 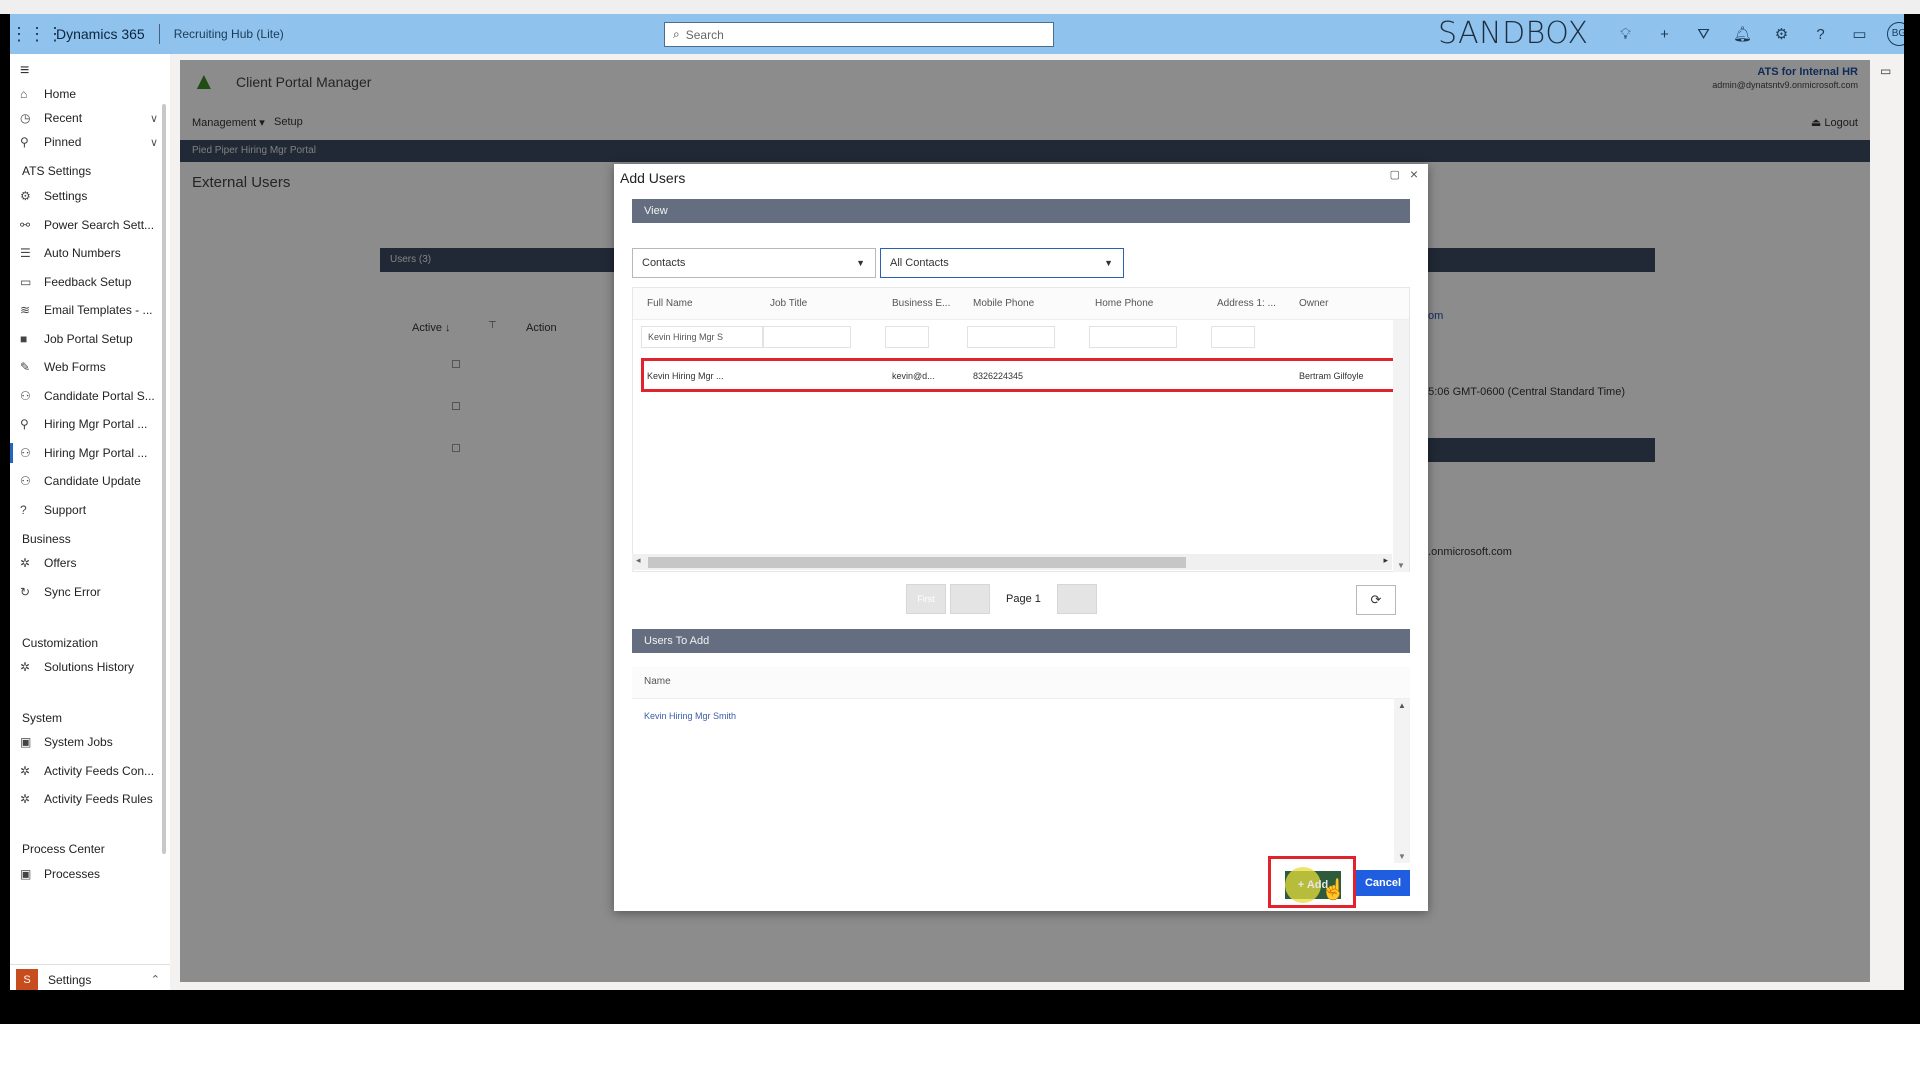 What do you see at coordinates (1011, 337) in the screenshot?
I see `filter-mobile-phone-input` at bounding box center [1011, 337].